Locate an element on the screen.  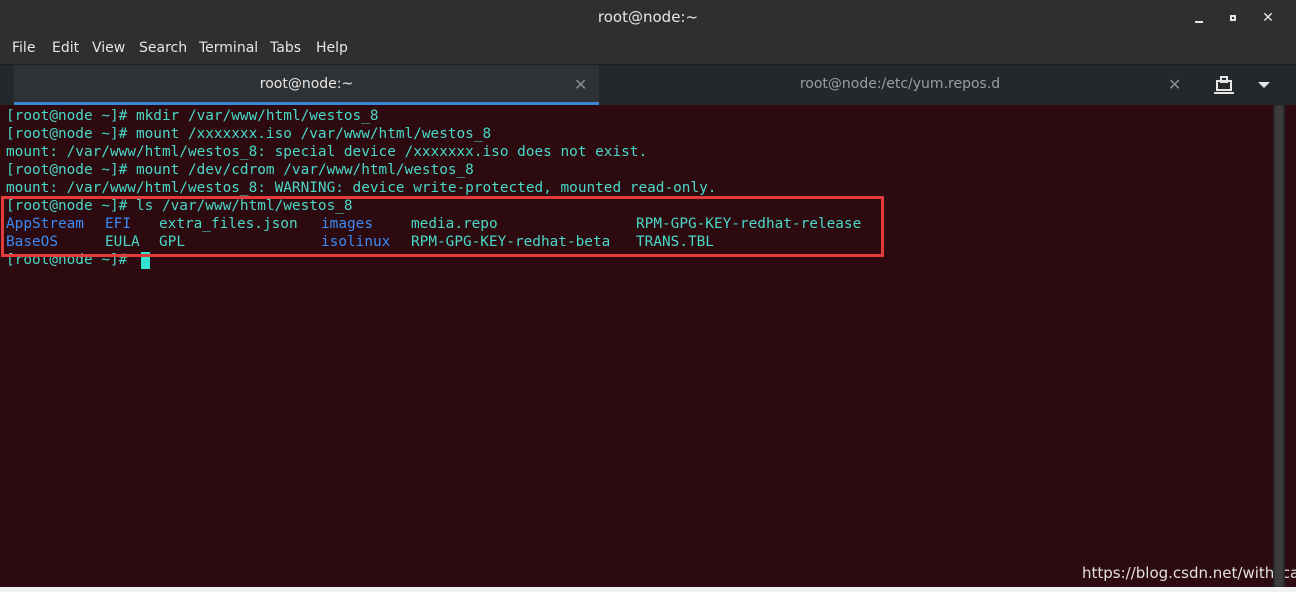
tab-yum-repos: root@node:/etc/yum.repos.d ✕ is located at coordinates (900, 85).